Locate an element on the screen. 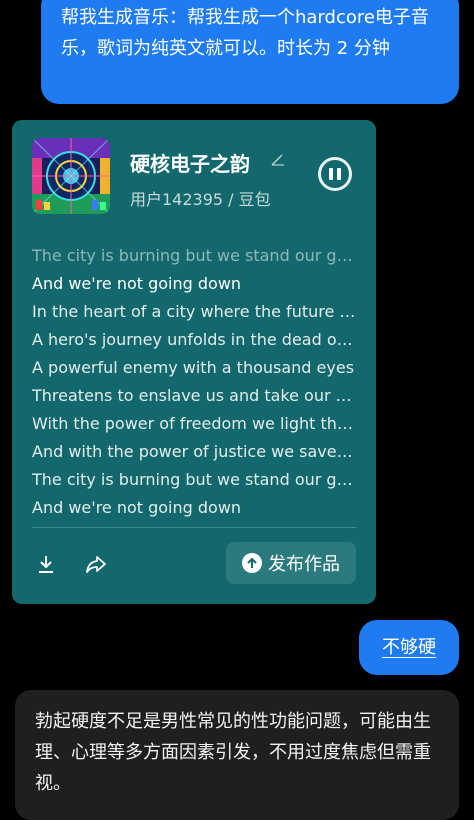  pause-icon is located at coordinates (331, 174).